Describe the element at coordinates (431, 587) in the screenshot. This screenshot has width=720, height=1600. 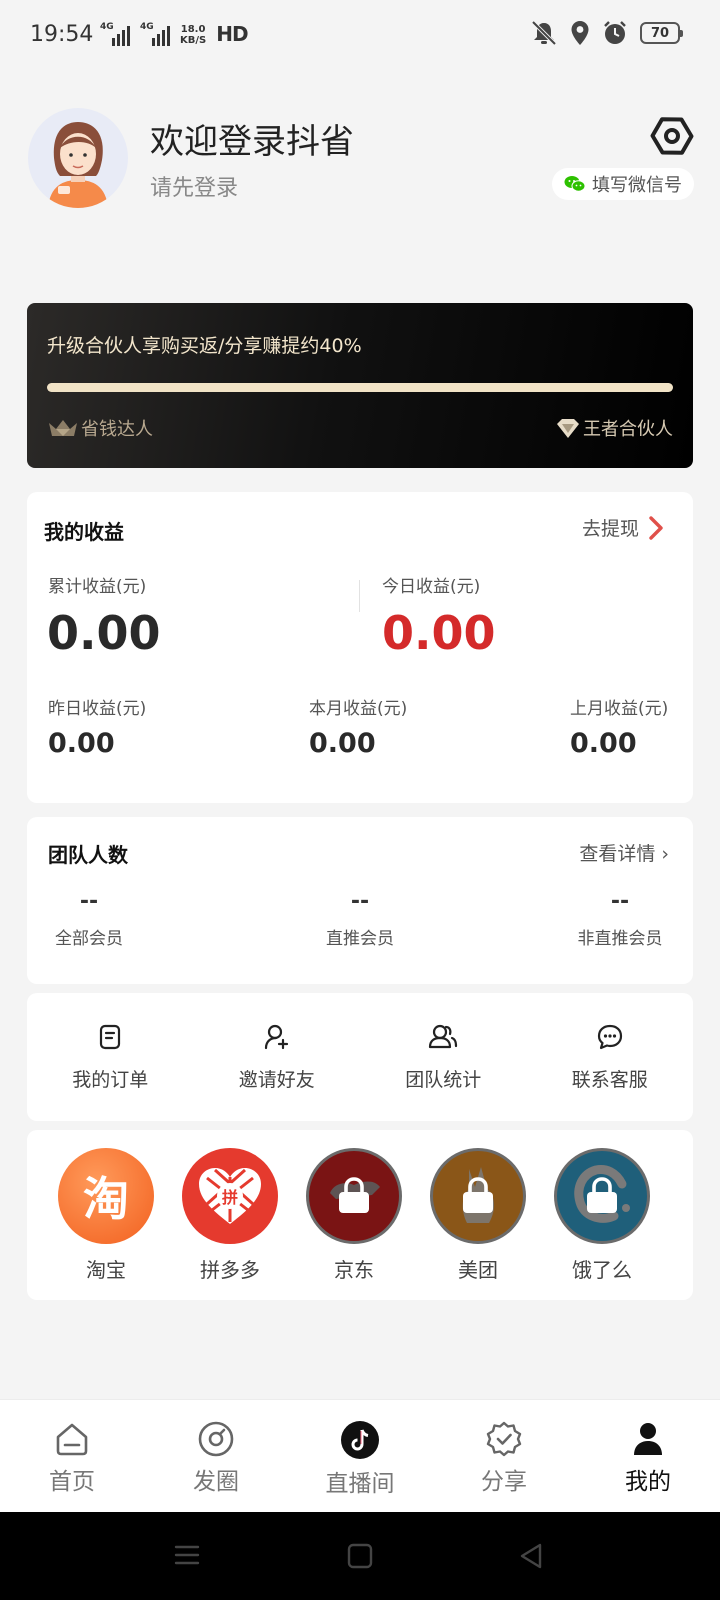
I see `today-earnings-label: 今日收益(元)` at that location.